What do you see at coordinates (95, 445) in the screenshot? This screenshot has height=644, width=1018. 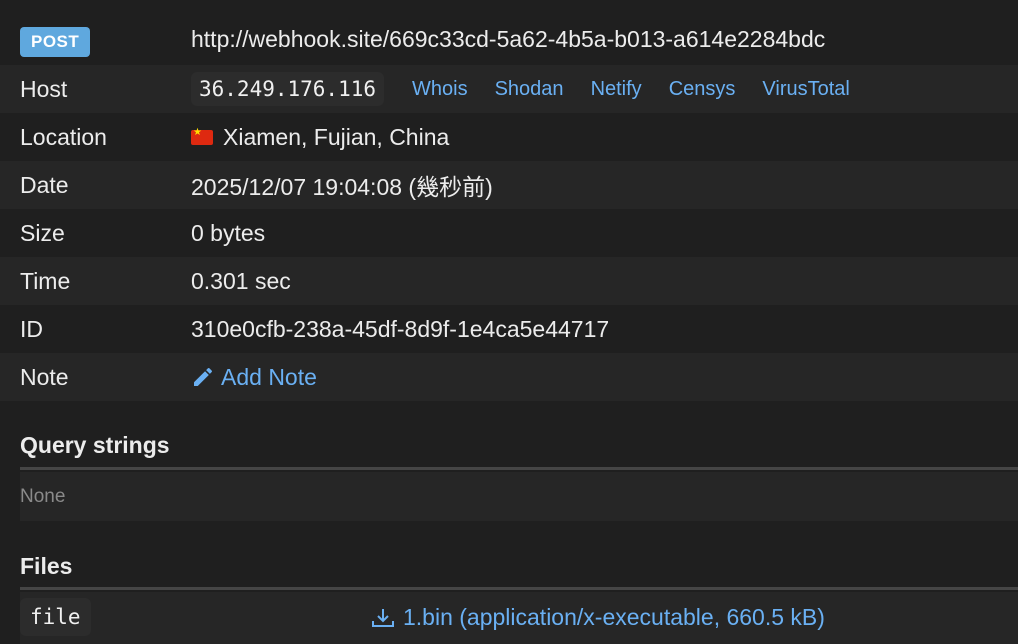 I see `query-strings-heading: Query strings` at bounding box center [95, 445].